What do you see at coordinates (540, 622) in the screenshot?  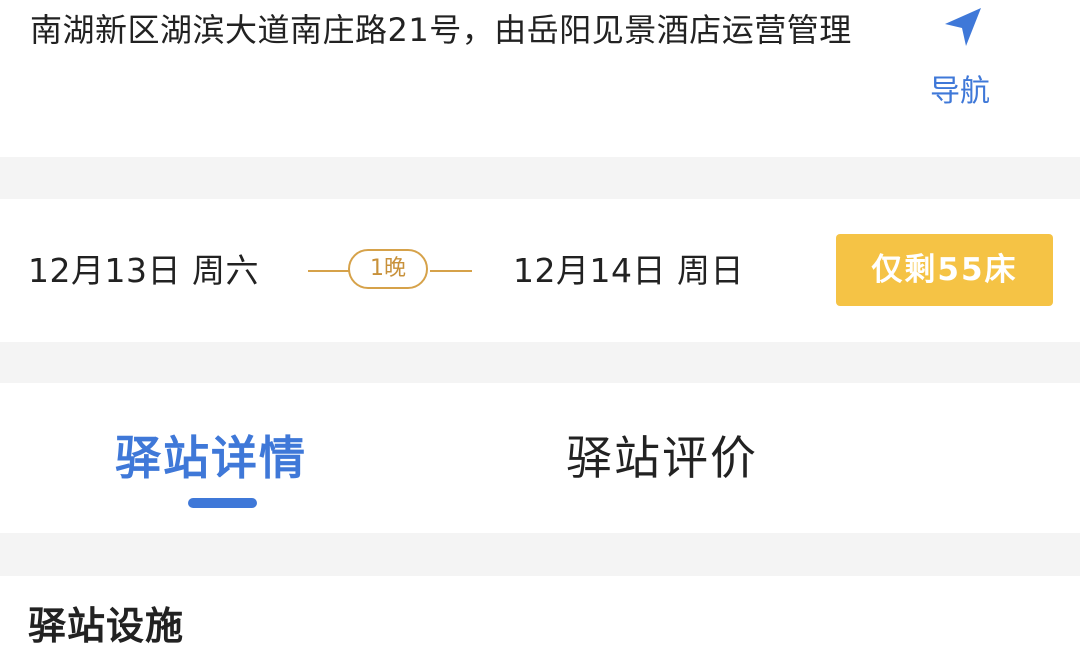 I see `facilities-section: 驿站设施` at bounding box center [540, 622].